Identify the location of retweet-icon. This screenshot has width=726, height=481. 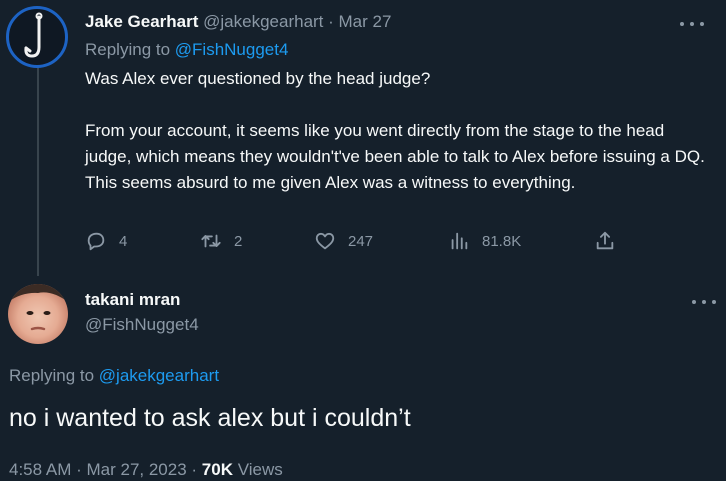
(211, 241).